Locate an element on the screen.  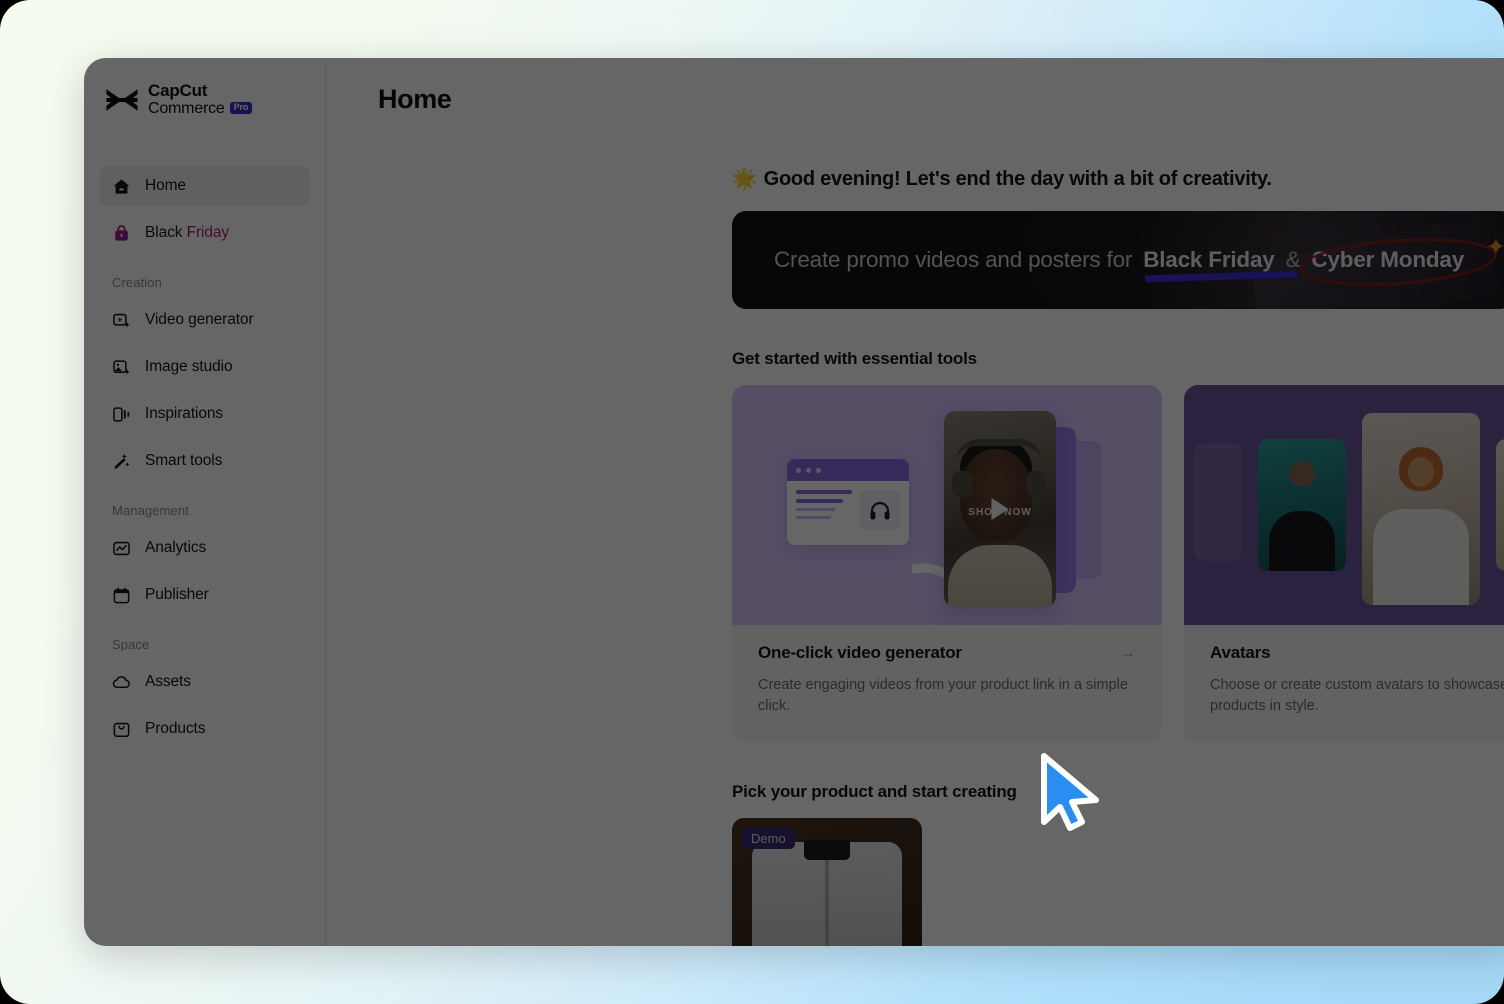
tool-card-artwork: SHOP NOW is located at coordinates (947, 505).